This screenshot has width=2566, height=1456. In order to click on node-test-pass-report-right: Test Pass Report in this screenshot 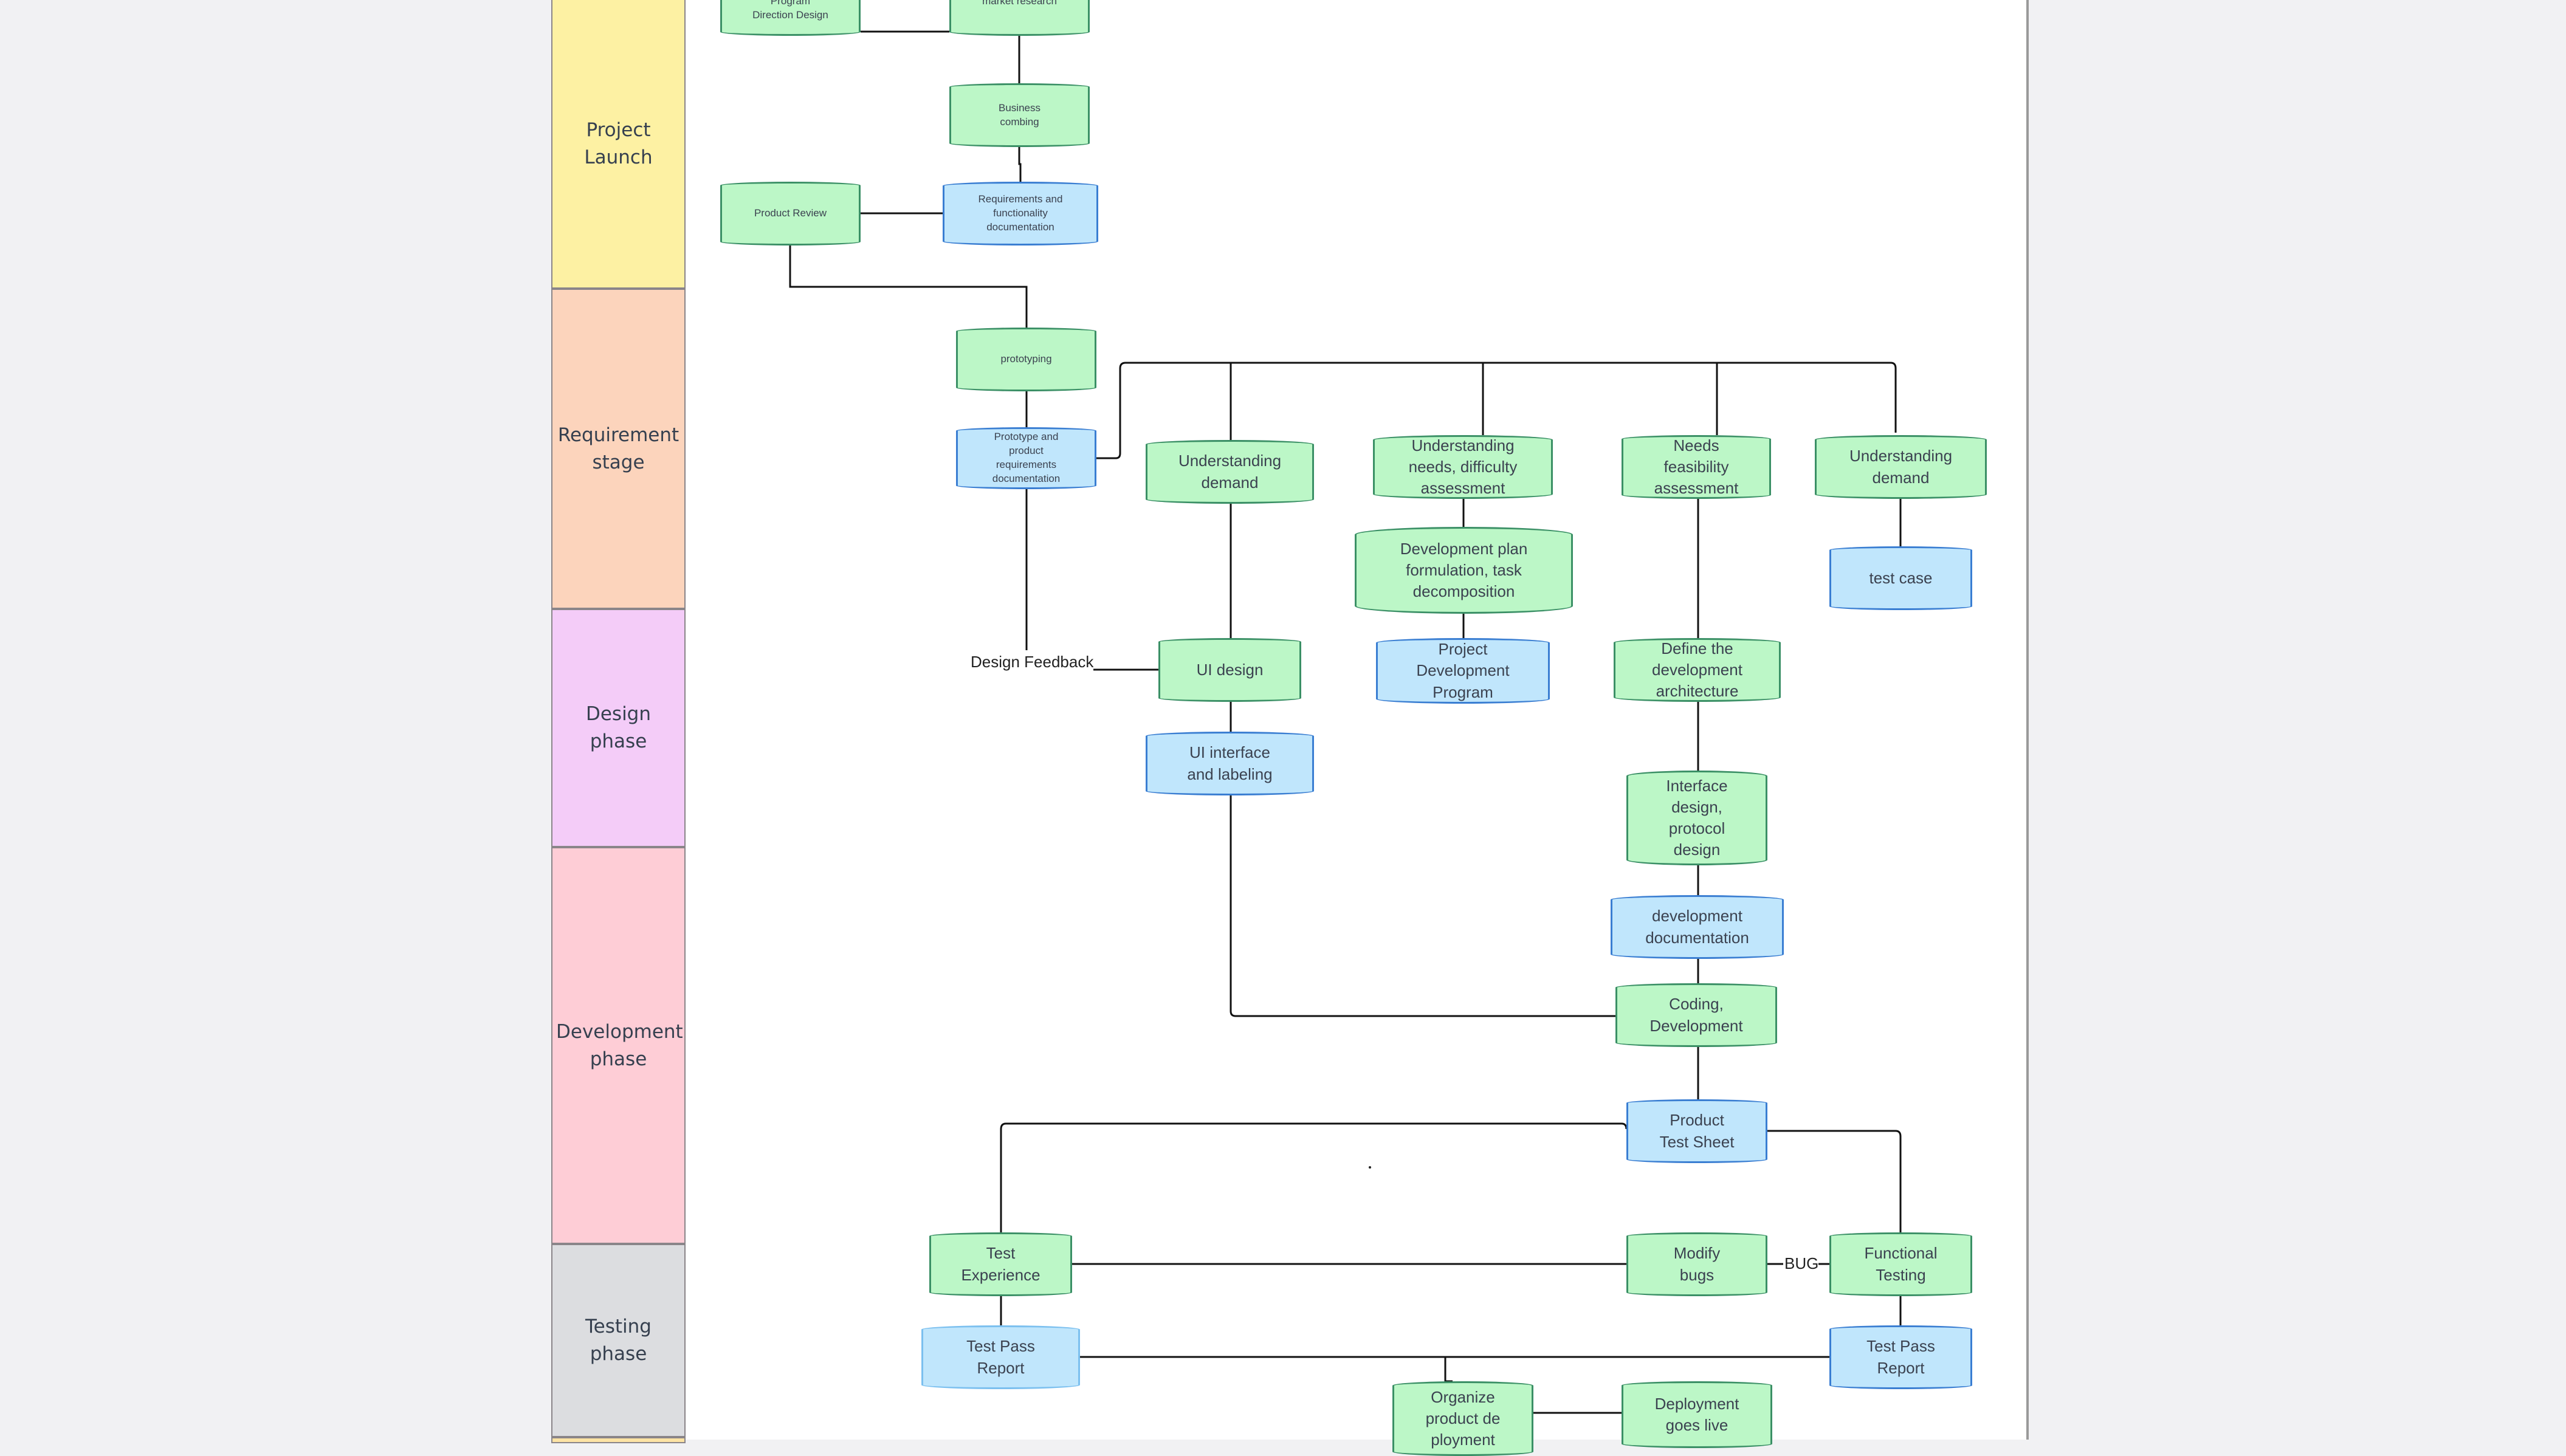, I will do `click(1900, 1357)`.